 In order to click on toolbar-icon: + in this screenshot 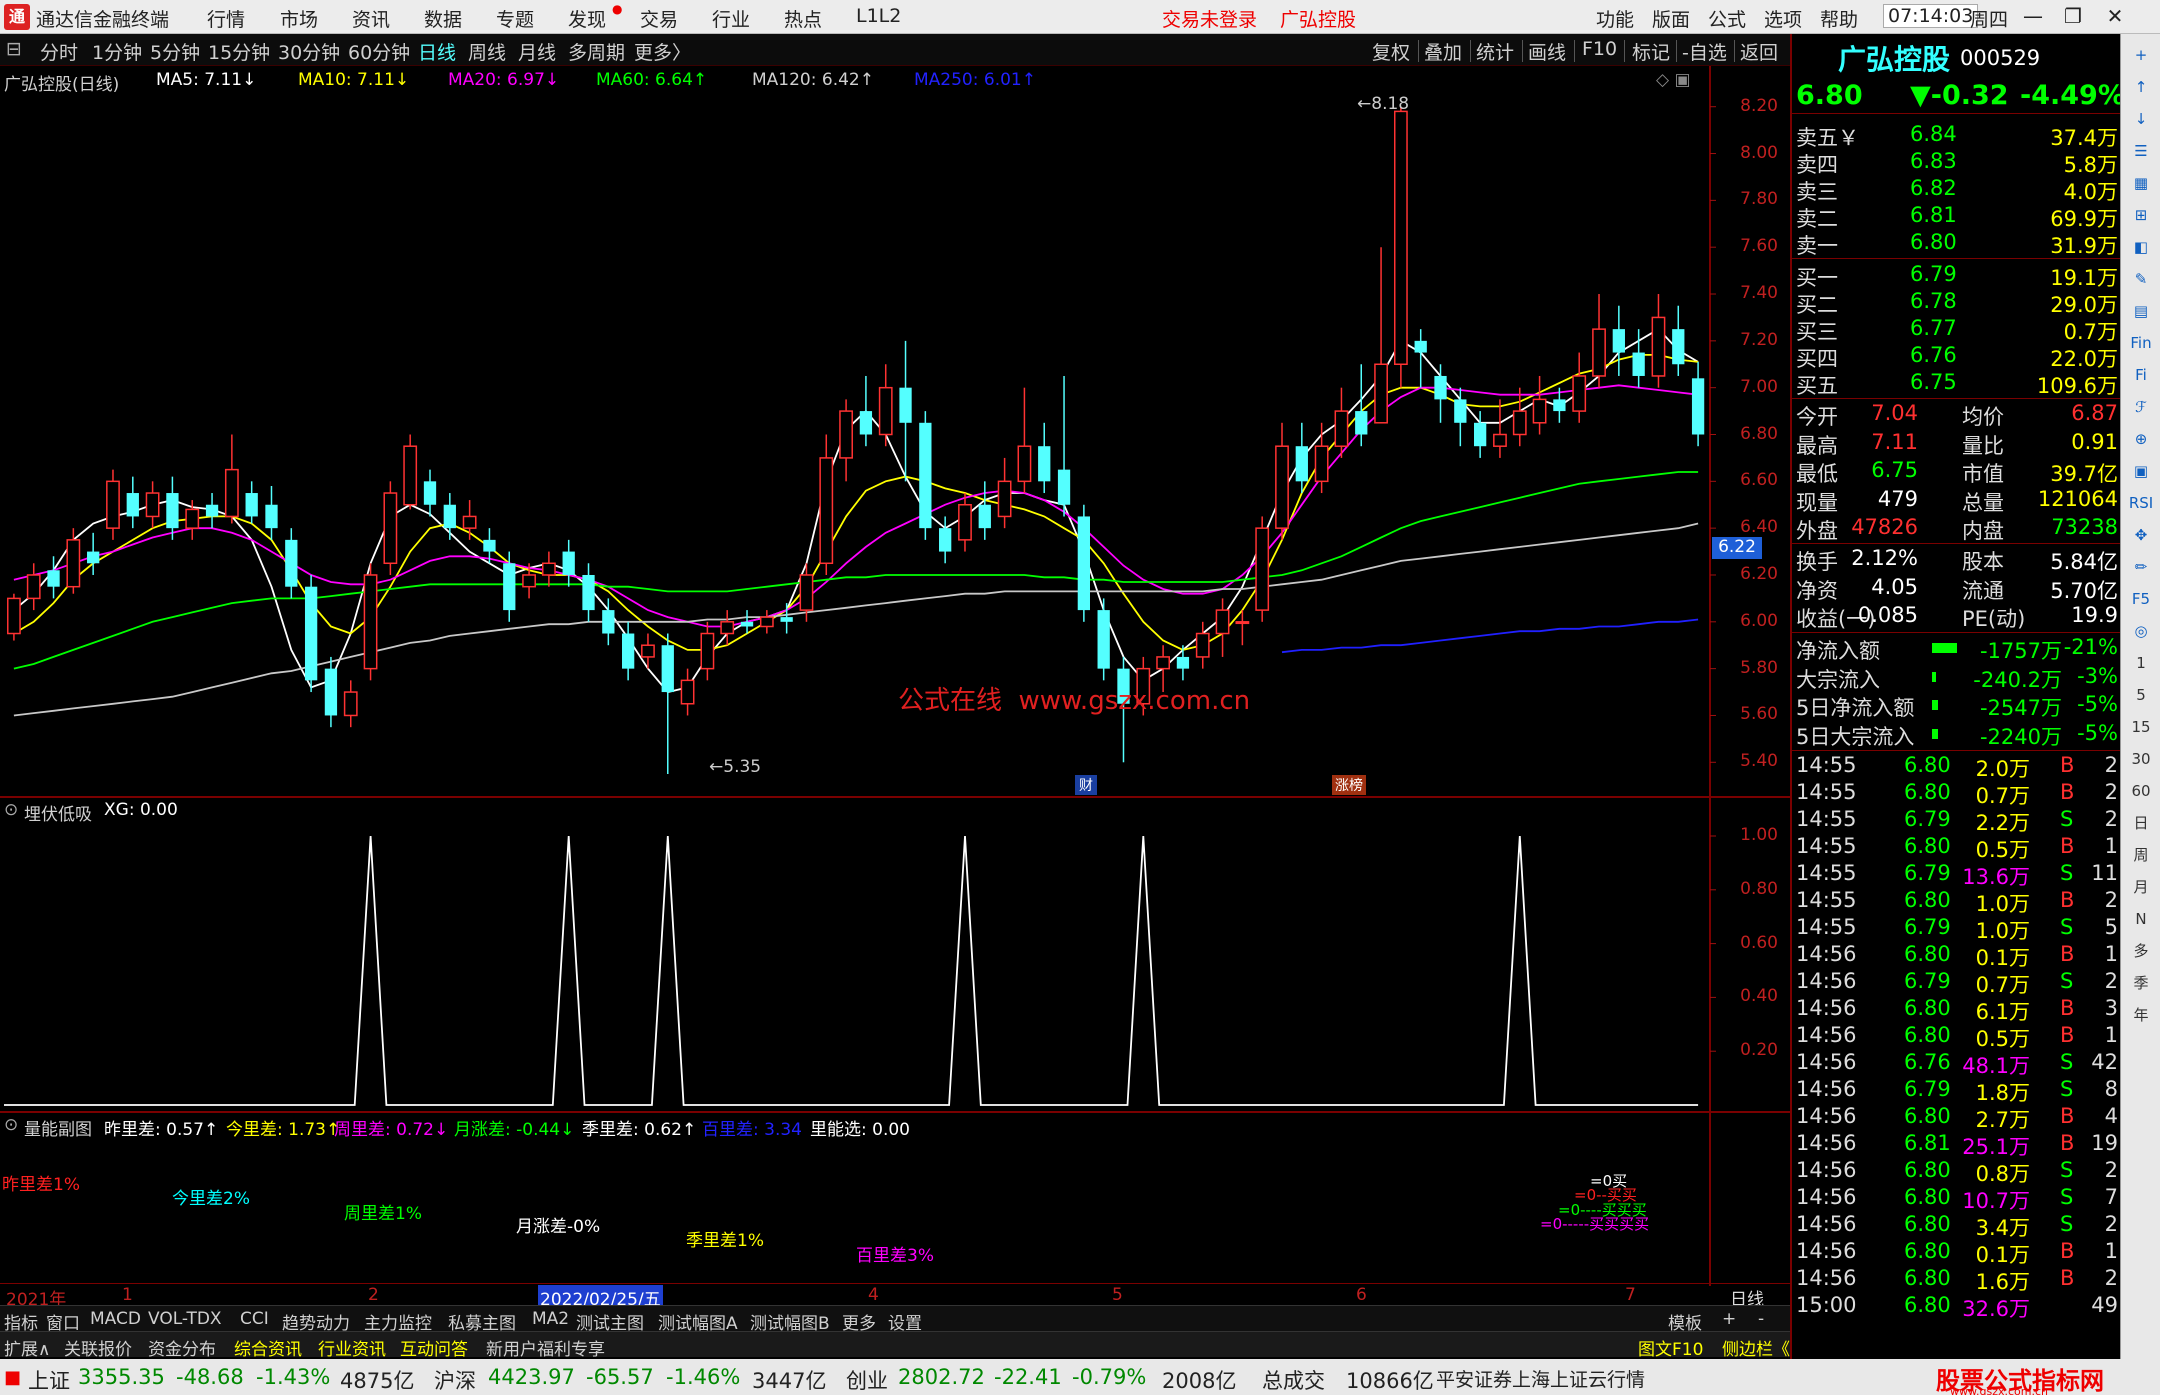, I will do `click(2141, 55)`.